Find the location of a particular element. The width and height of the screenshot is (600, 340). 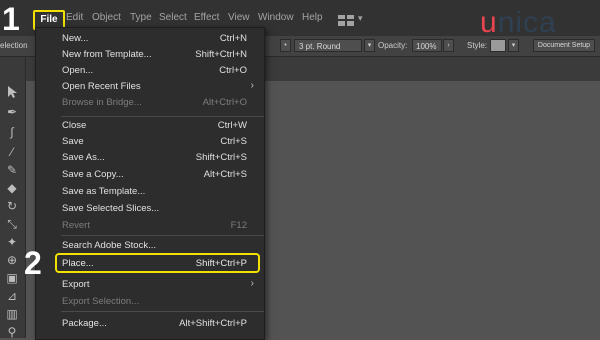

curvature-tool-icon: ∫ is located at coordinates (12, 132).